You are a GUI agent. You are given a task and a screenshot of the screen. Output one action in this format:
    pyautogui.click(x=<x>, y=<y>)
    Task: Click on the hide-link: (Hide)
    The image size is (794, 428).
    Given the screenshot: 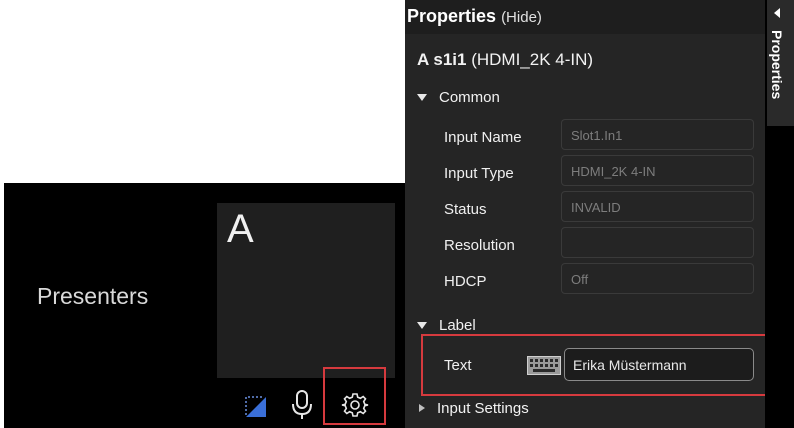 What is the action you would take?
    pyautogui.click(x=521, y=17)
    